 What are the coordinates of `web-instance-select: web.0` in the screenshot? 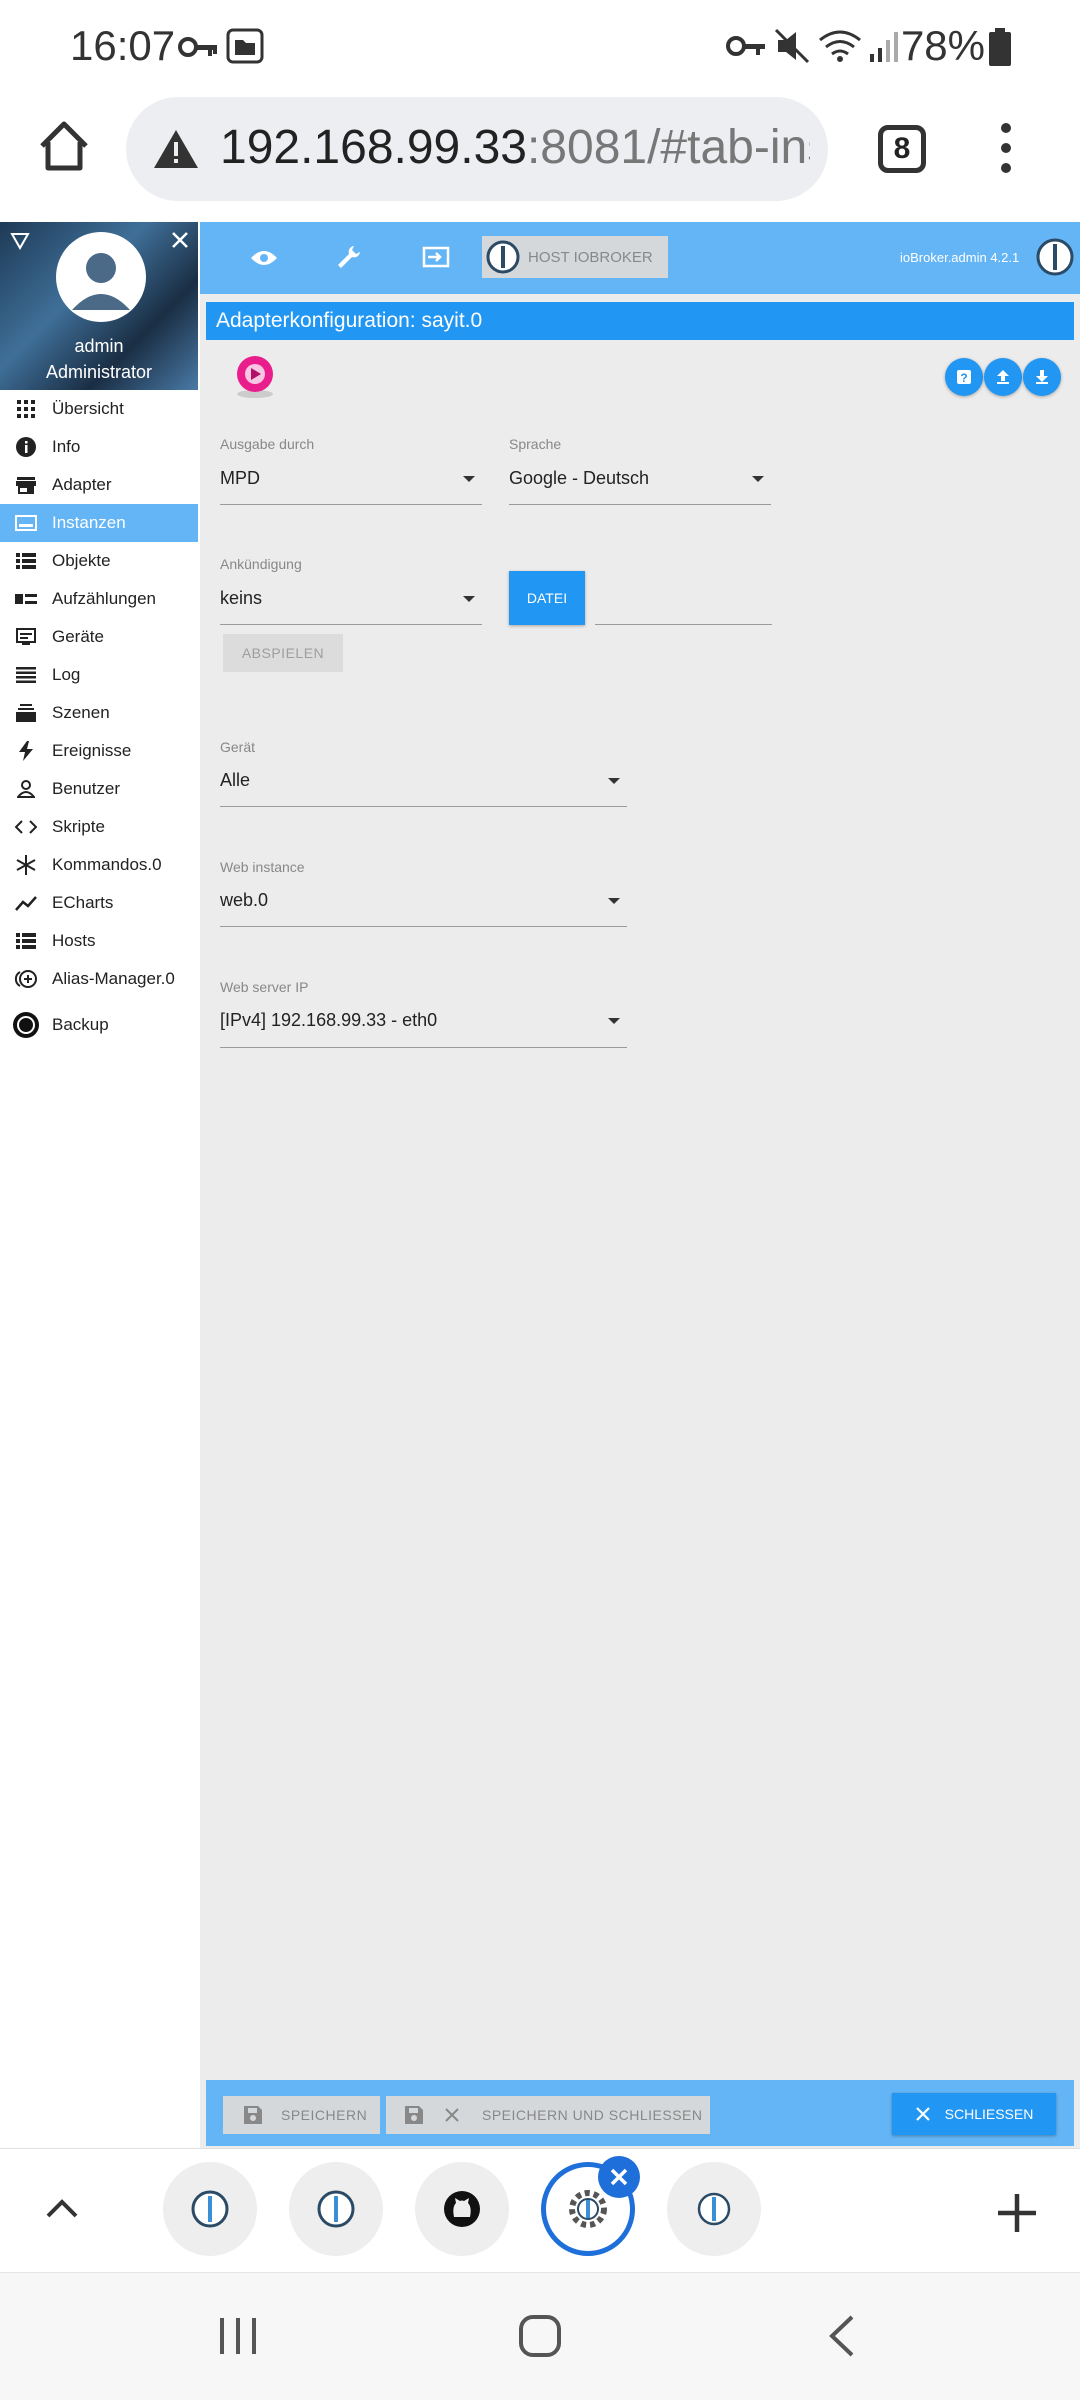 It's located at (244, 900).